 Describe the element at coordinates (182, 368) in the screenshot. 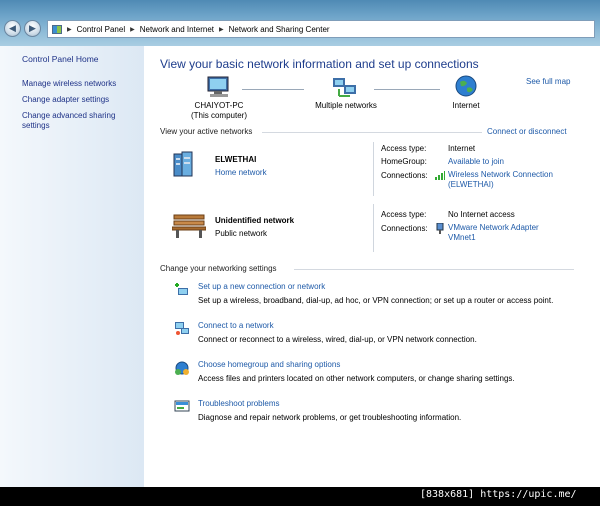

I see `homegroup-icon` at that location.